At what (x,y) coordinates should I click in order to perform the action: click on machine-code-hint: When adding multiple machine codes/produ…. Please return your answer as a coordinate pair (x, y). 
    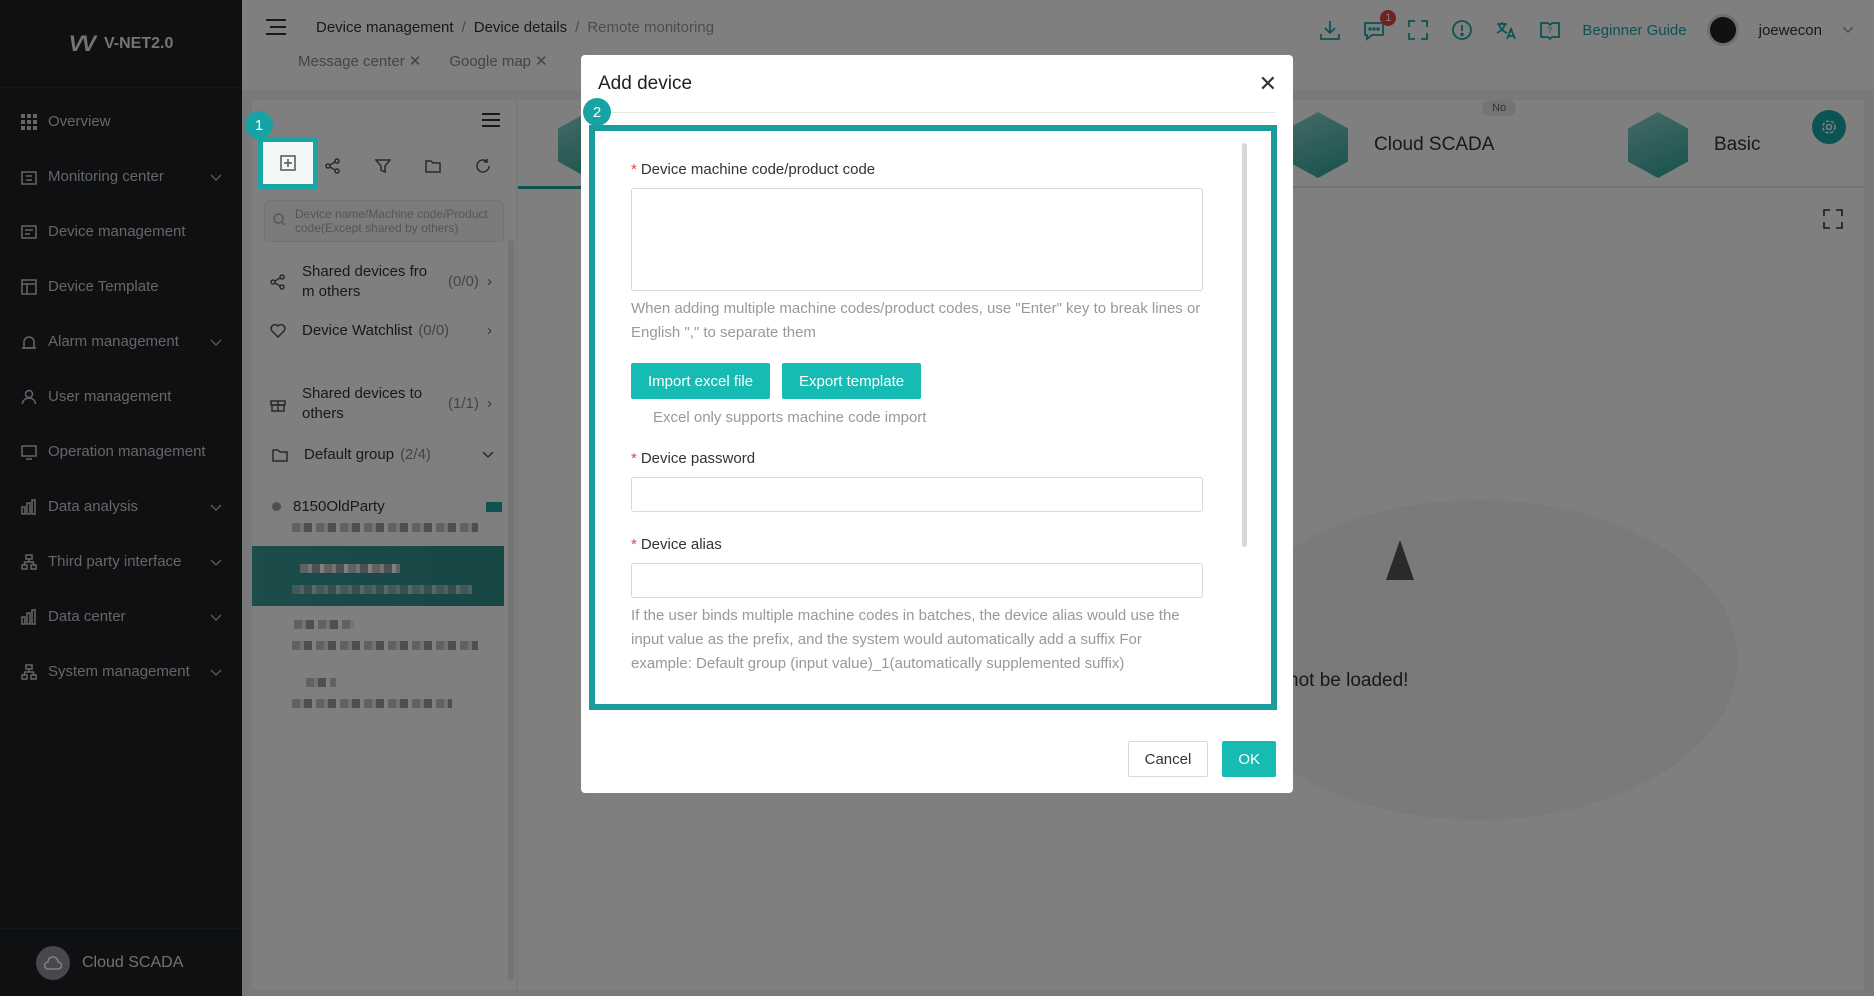
    Looking at the image, I should click on (916, 320).